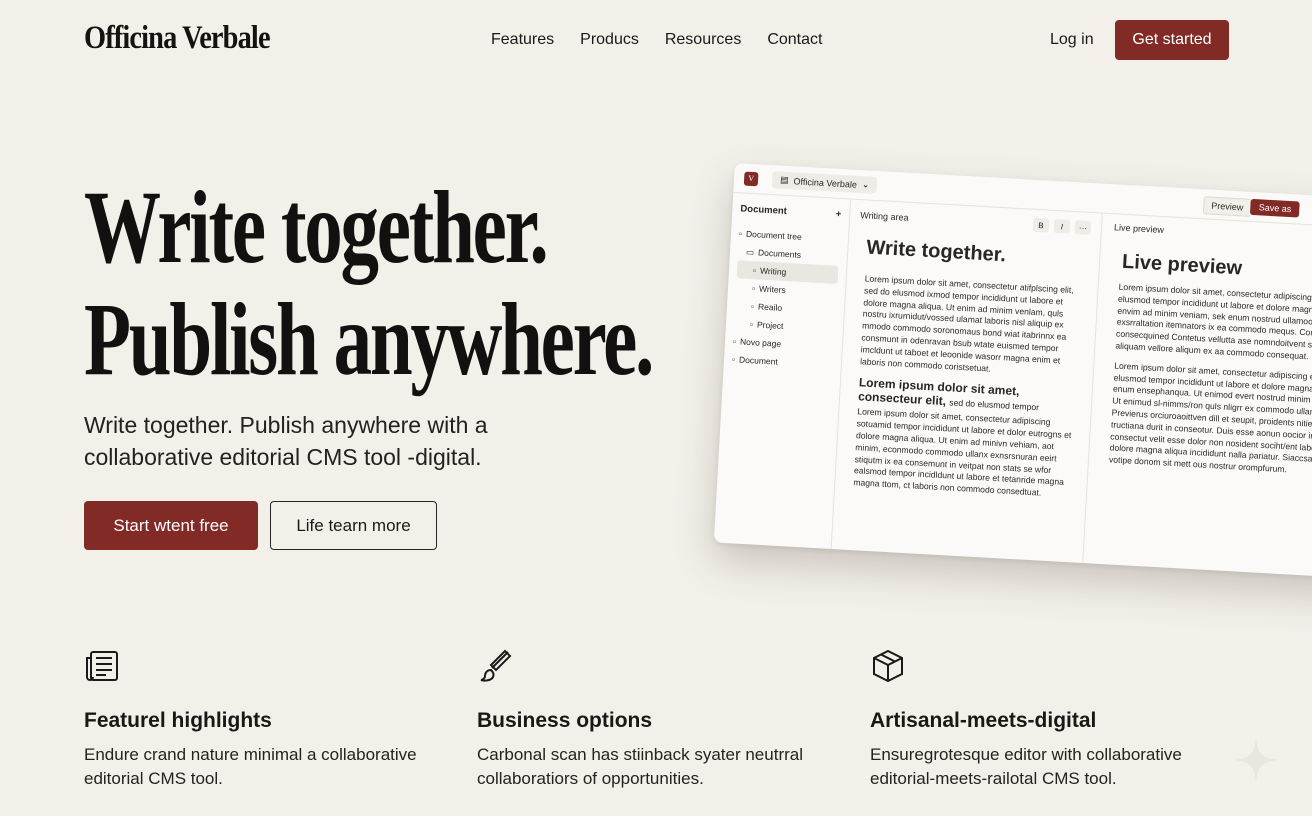  I want to click on more-button: ···, so click(1083, 227).